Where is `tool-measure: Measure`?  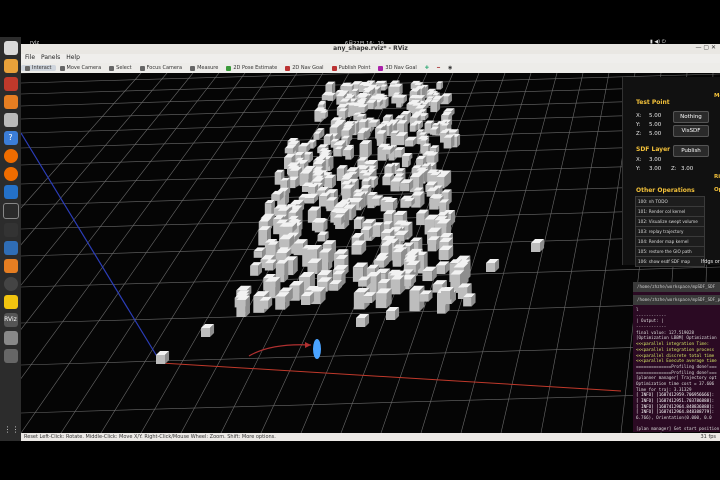 tool-measure: Measure is located at coordinates (204, 68).